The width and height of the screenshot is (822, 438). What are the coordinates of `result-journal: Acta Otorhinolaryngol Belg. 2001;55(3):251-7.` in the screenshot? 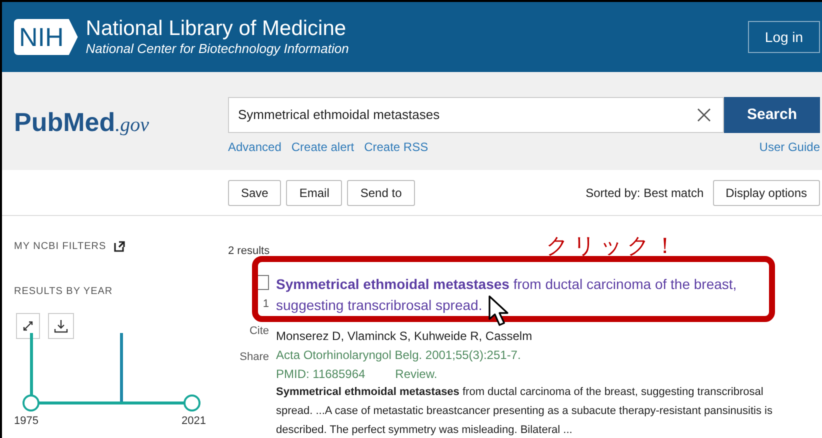 It's located at (399, 355).